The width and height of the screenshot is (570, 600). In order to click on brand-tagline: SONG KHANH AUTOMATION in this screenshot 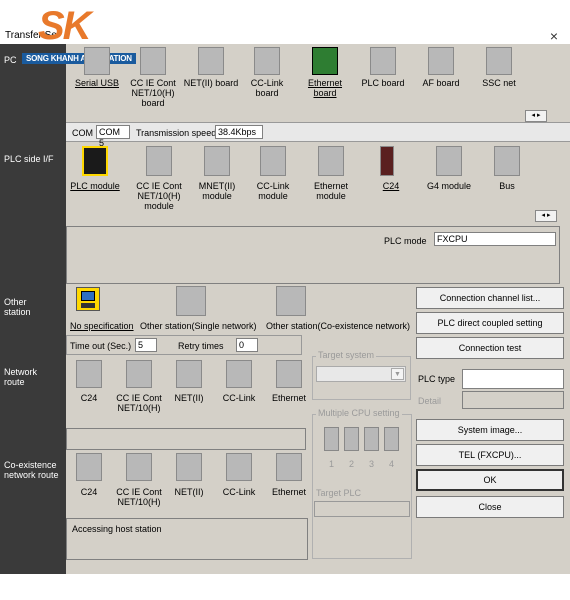, I will do `click(79, 58)`.